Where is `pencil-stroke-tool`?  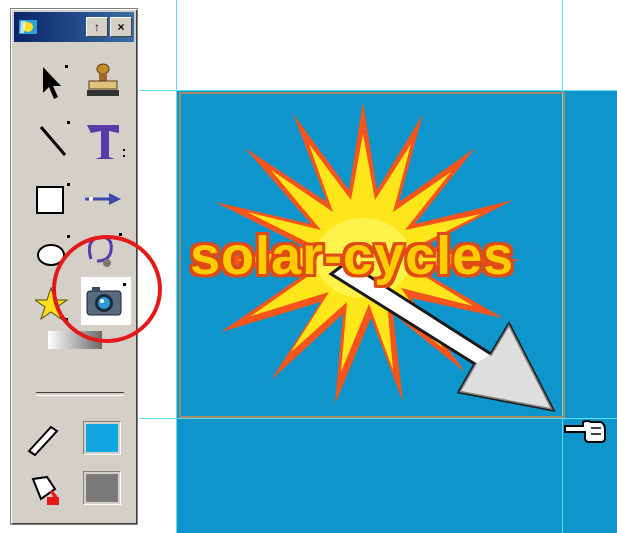
pencil-stroke-tool is located at coordinates (44, 439).